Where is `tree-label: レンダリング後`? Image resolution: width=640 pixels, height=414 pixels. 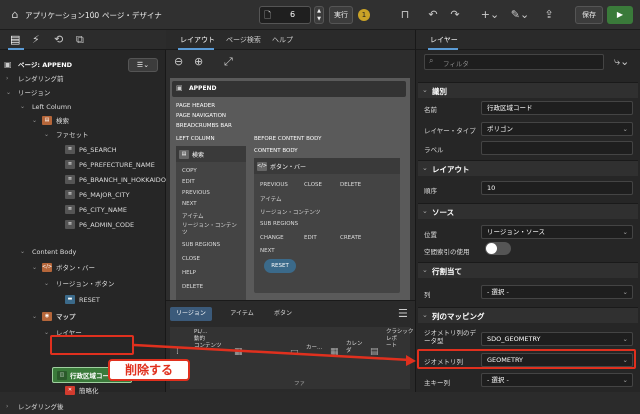 tree-label: レンダリング後 is located at coordinates (41, 407).